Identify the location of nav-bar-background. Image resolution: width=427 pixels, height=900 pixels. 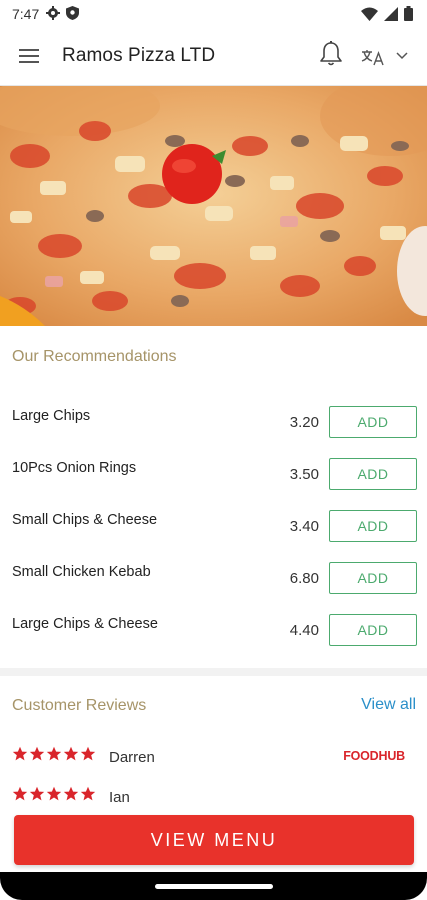
(213, 886).